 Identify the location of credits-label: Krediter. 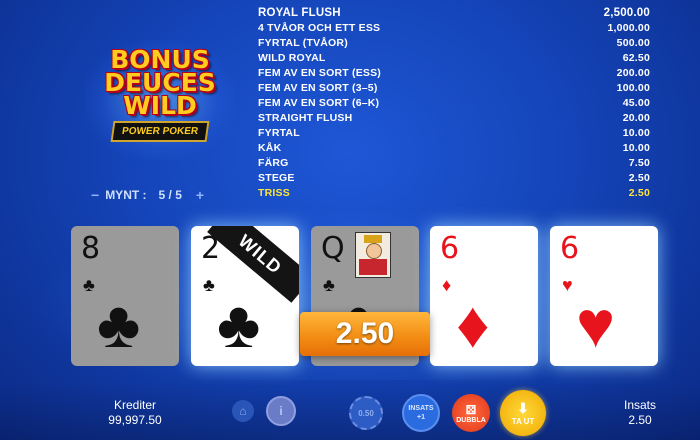
(135, 405).